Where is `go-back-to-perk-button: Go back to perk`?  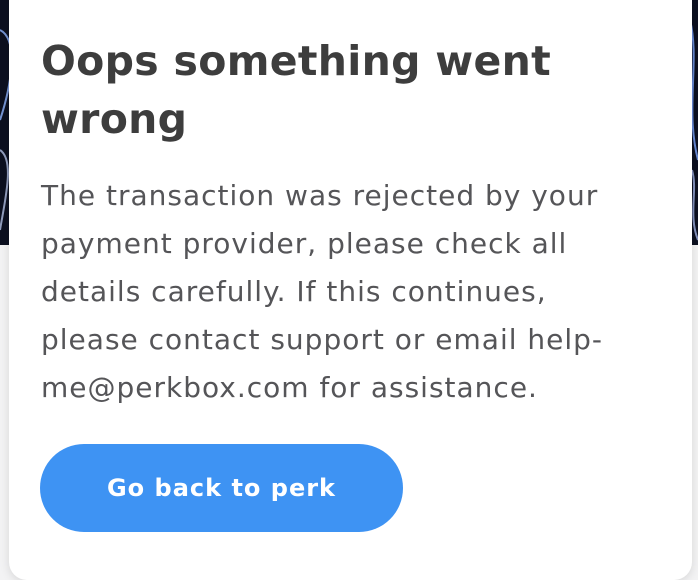 go-back-to-perk-button: Go back to perk is located at coordinates (221, 488).